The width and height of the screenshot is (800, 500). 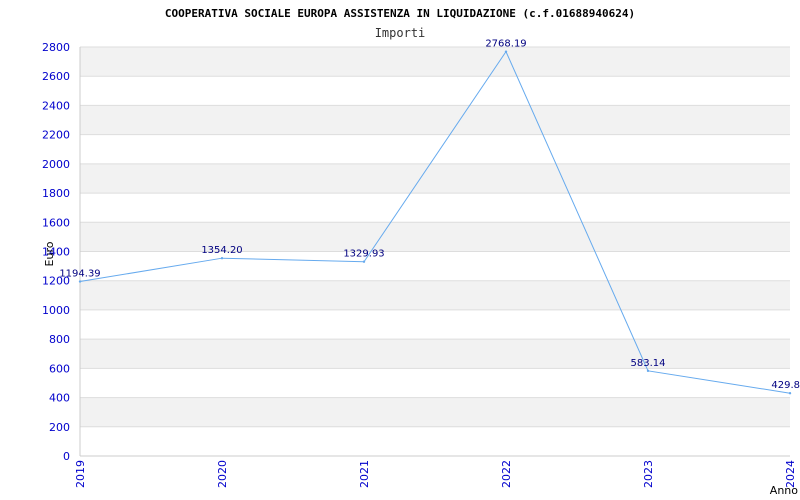 I want to click on y-tick-label: 200, so click(x=59, y=427).